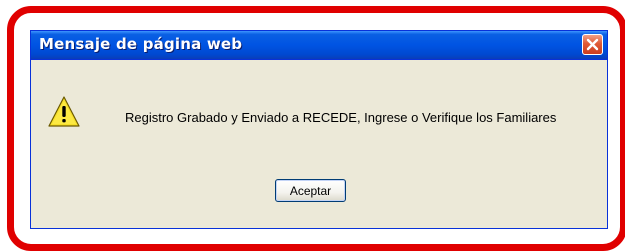  What do you see at coordinates (310, 190) in the screenshot?
I see `ok-button: Aceptar` at bounding box center [310, 190].